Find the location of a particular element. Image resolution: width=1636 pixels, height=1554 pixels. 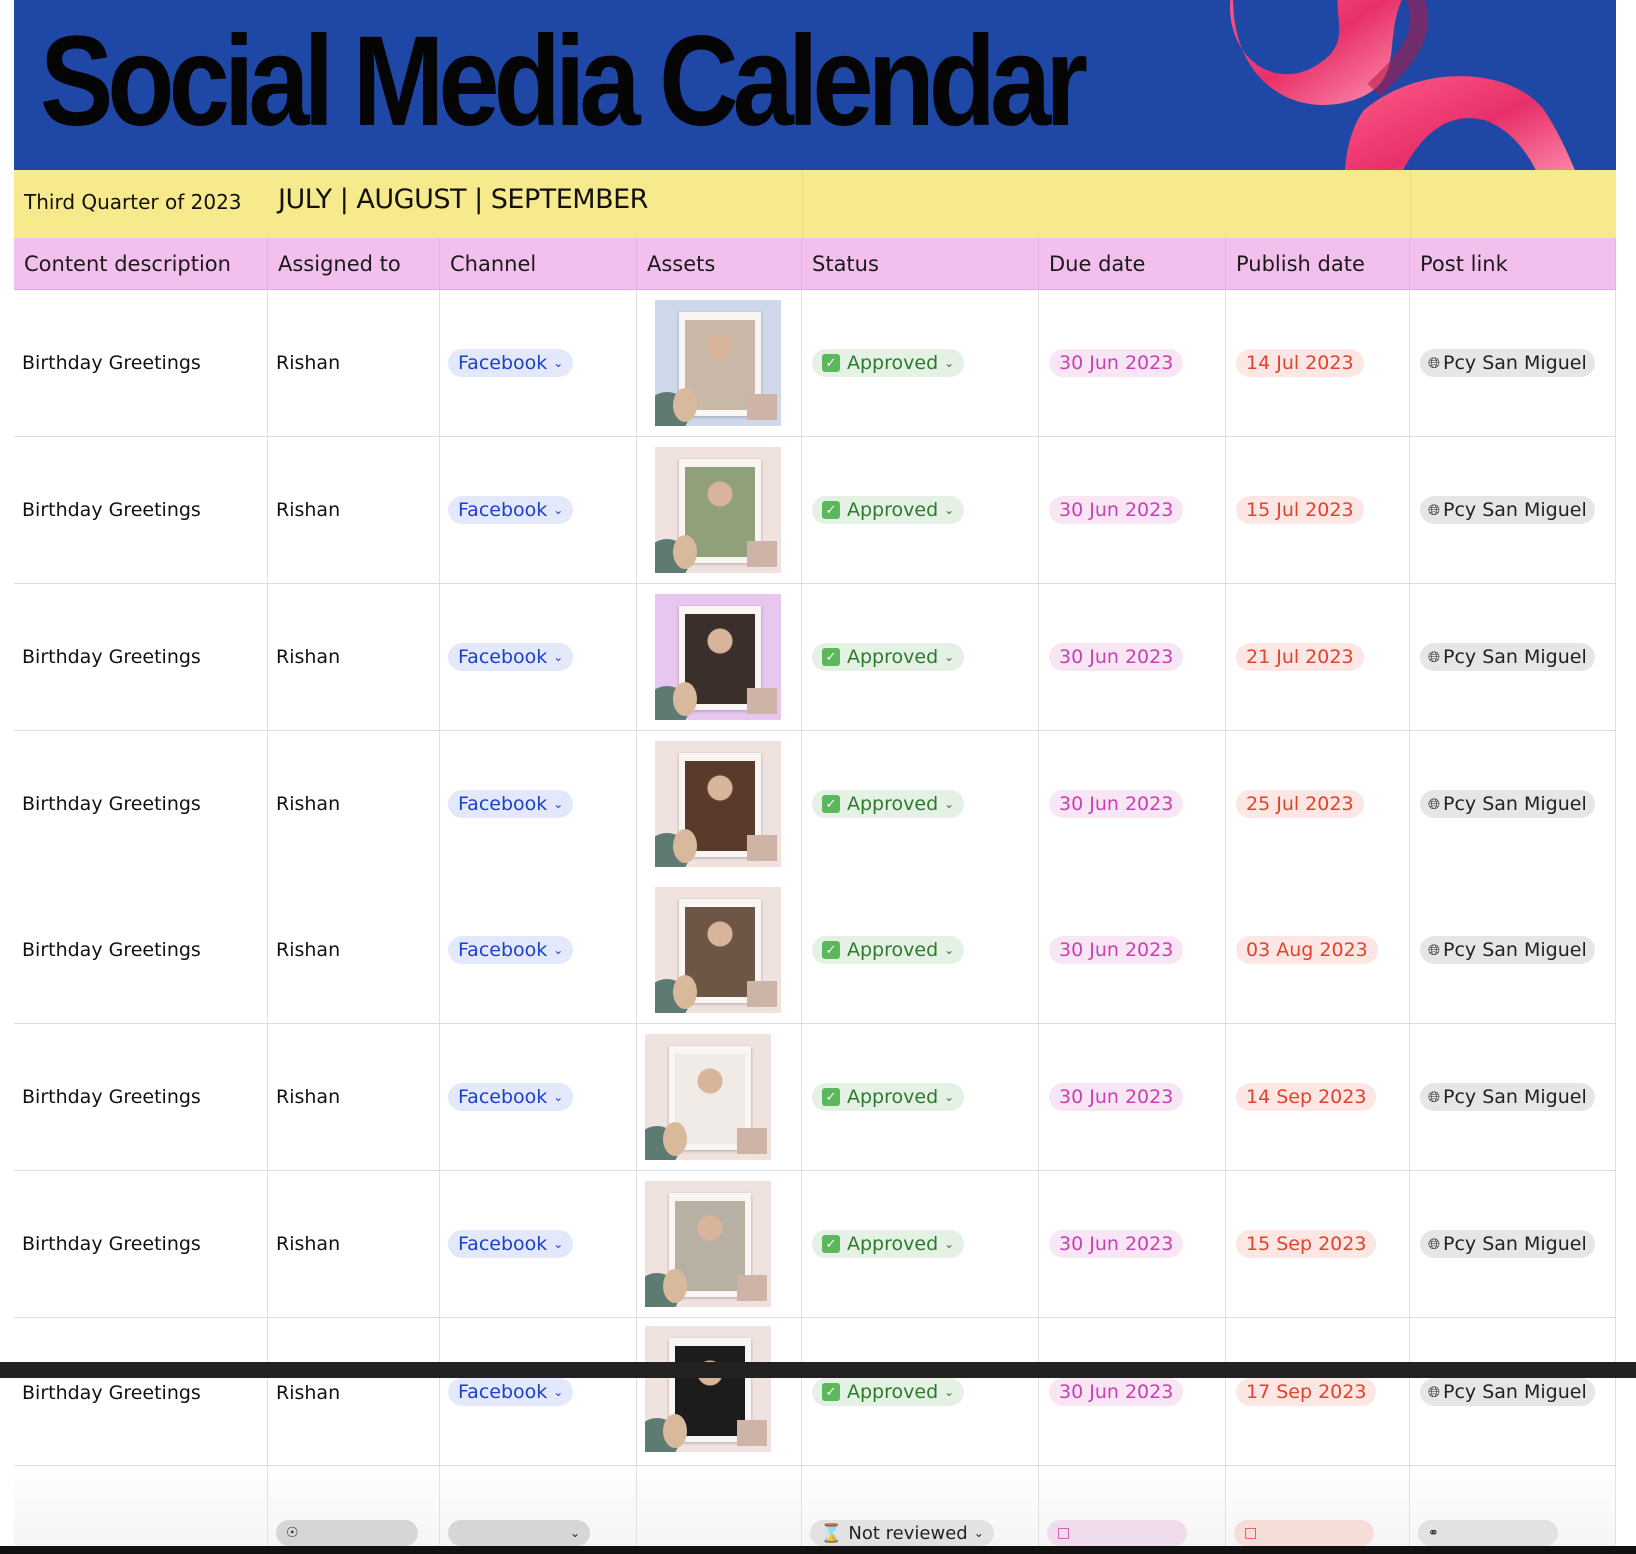

column-header-assets: Assets is located at coordinates (719, 264).